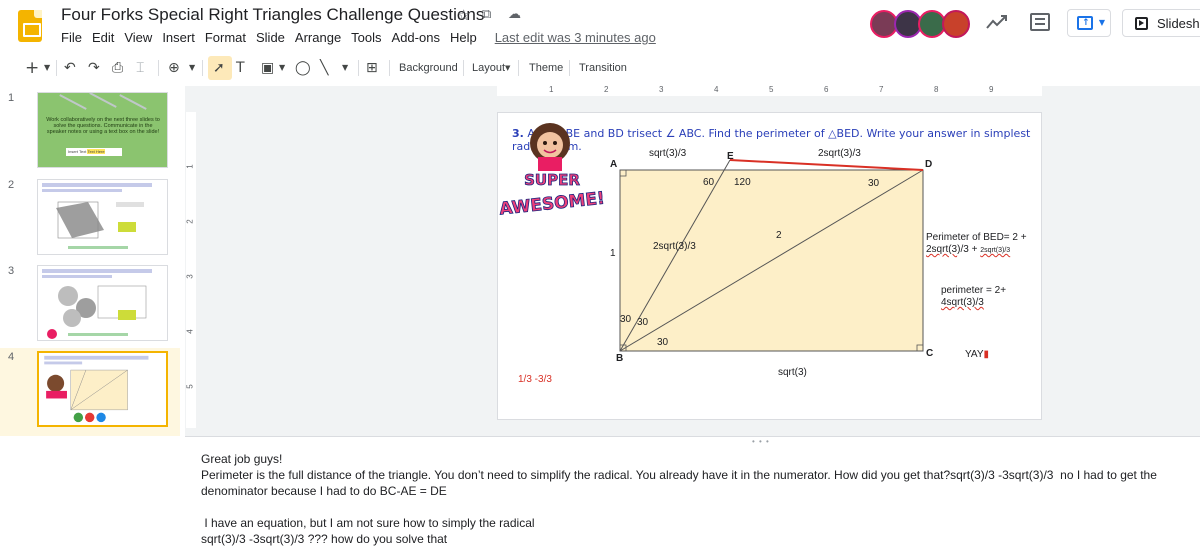  I want to click on super-awesome-sticker: SUPER AWESOME!, so click(552, 169).